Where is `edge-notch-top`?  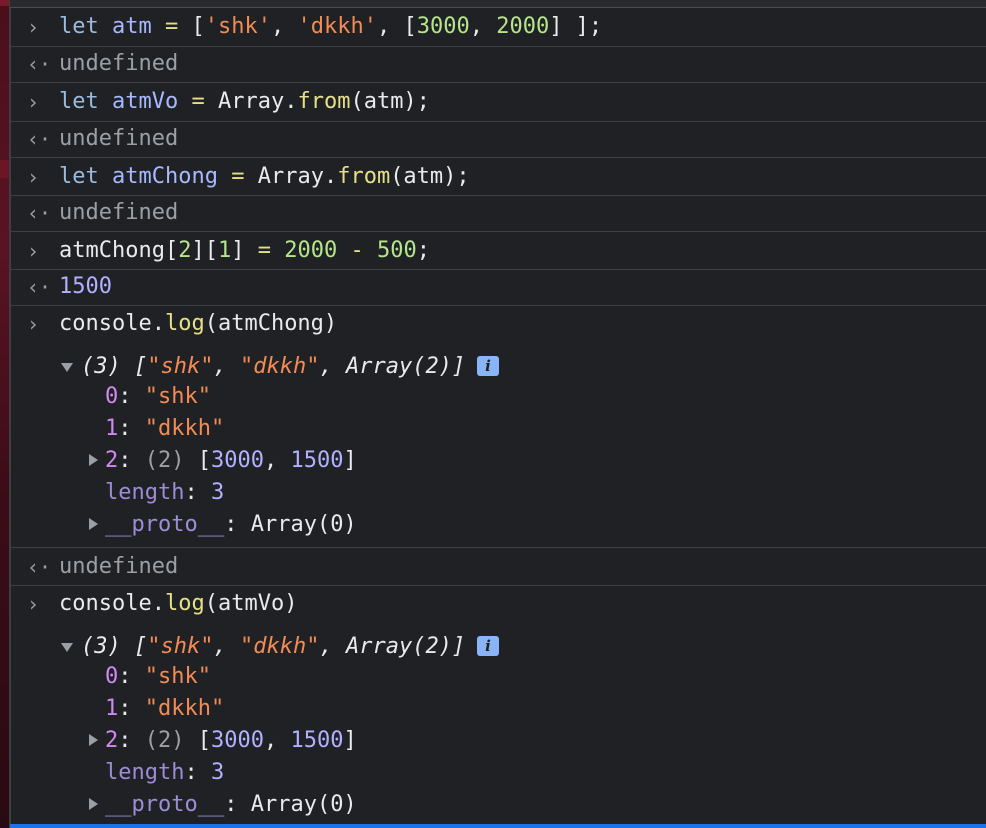
edge-notch-top is located at coordinates (4, 3).